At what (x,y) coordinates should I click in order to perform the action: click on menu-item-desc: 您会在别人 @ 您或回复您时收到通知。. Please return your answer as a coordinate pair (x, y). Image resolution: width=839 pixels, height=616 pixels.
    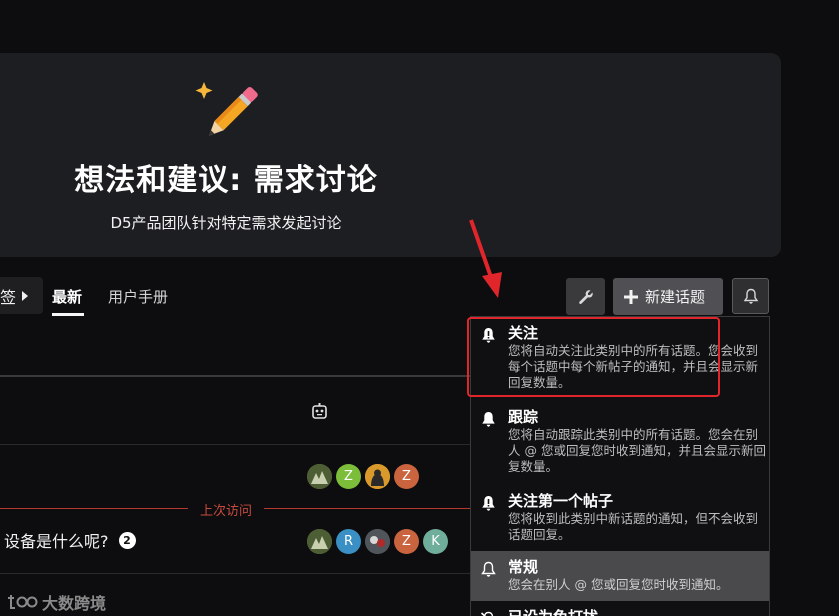
    Looking at the image, I should click on (618, 584).